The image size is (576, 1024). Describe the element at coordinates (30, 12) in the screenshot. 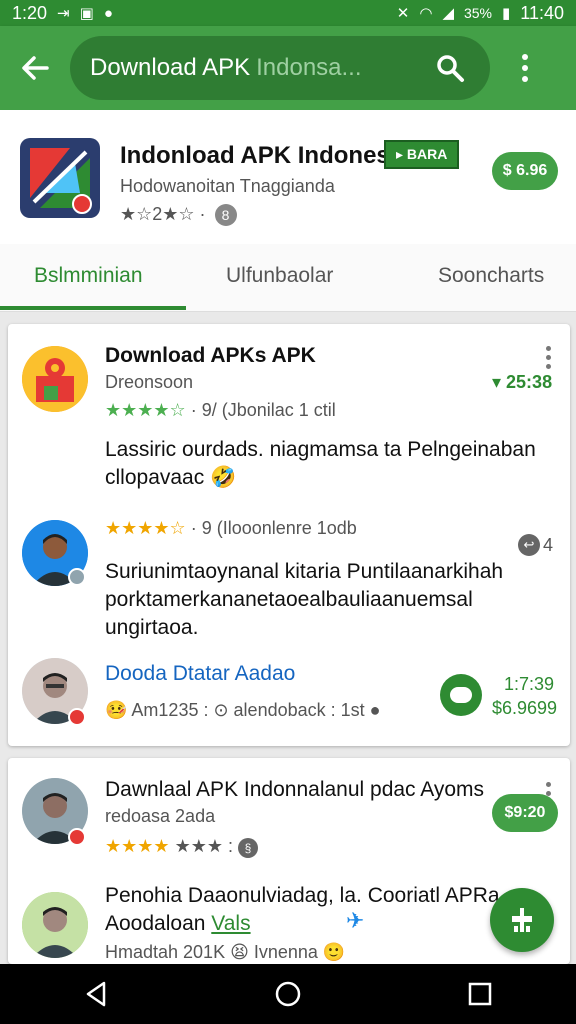

I see `status-time-left: 1:20` at that location.